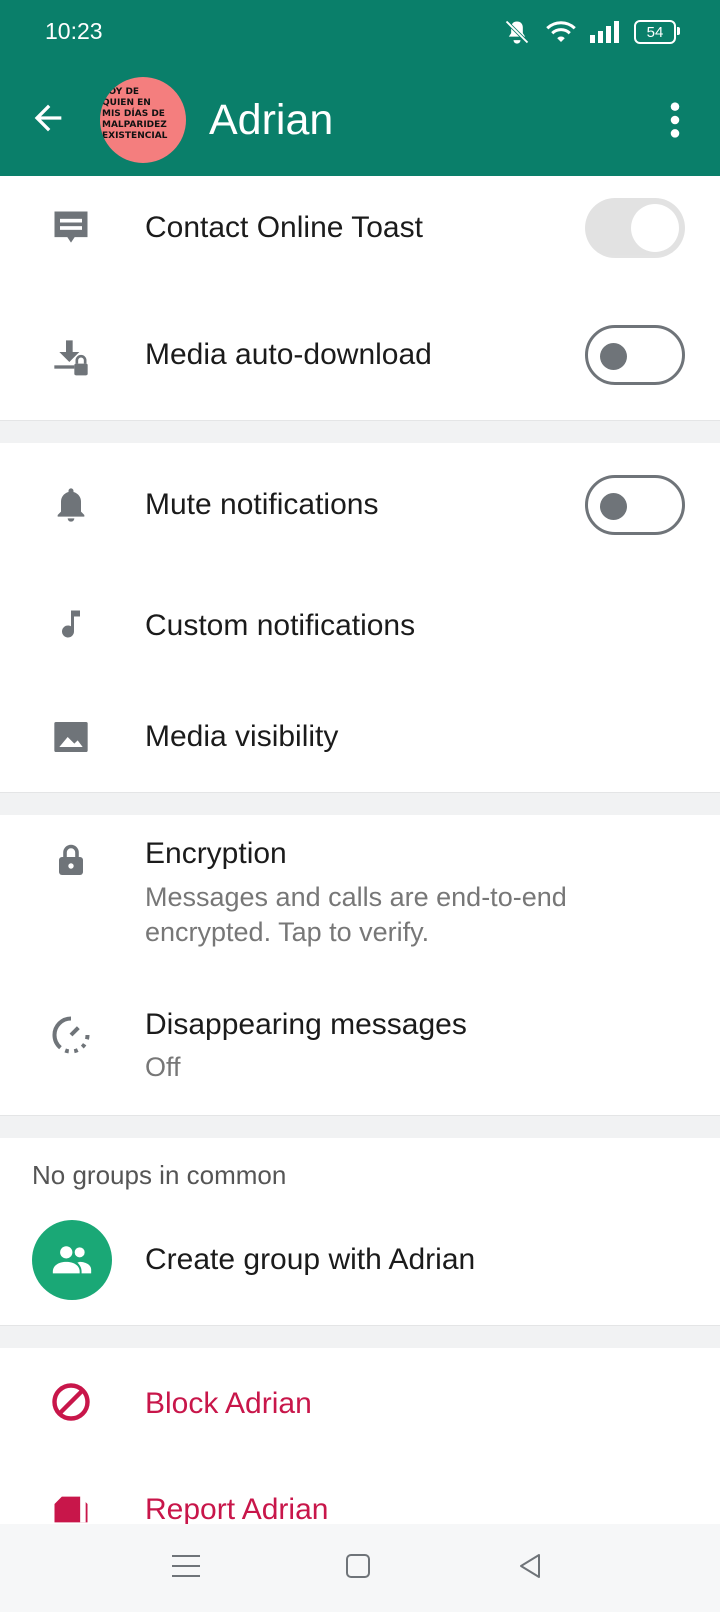 The height and width of the screenshot is (1612, 720). I want to click on custom-notifications-row: Custom notifications, so click(360, 625).